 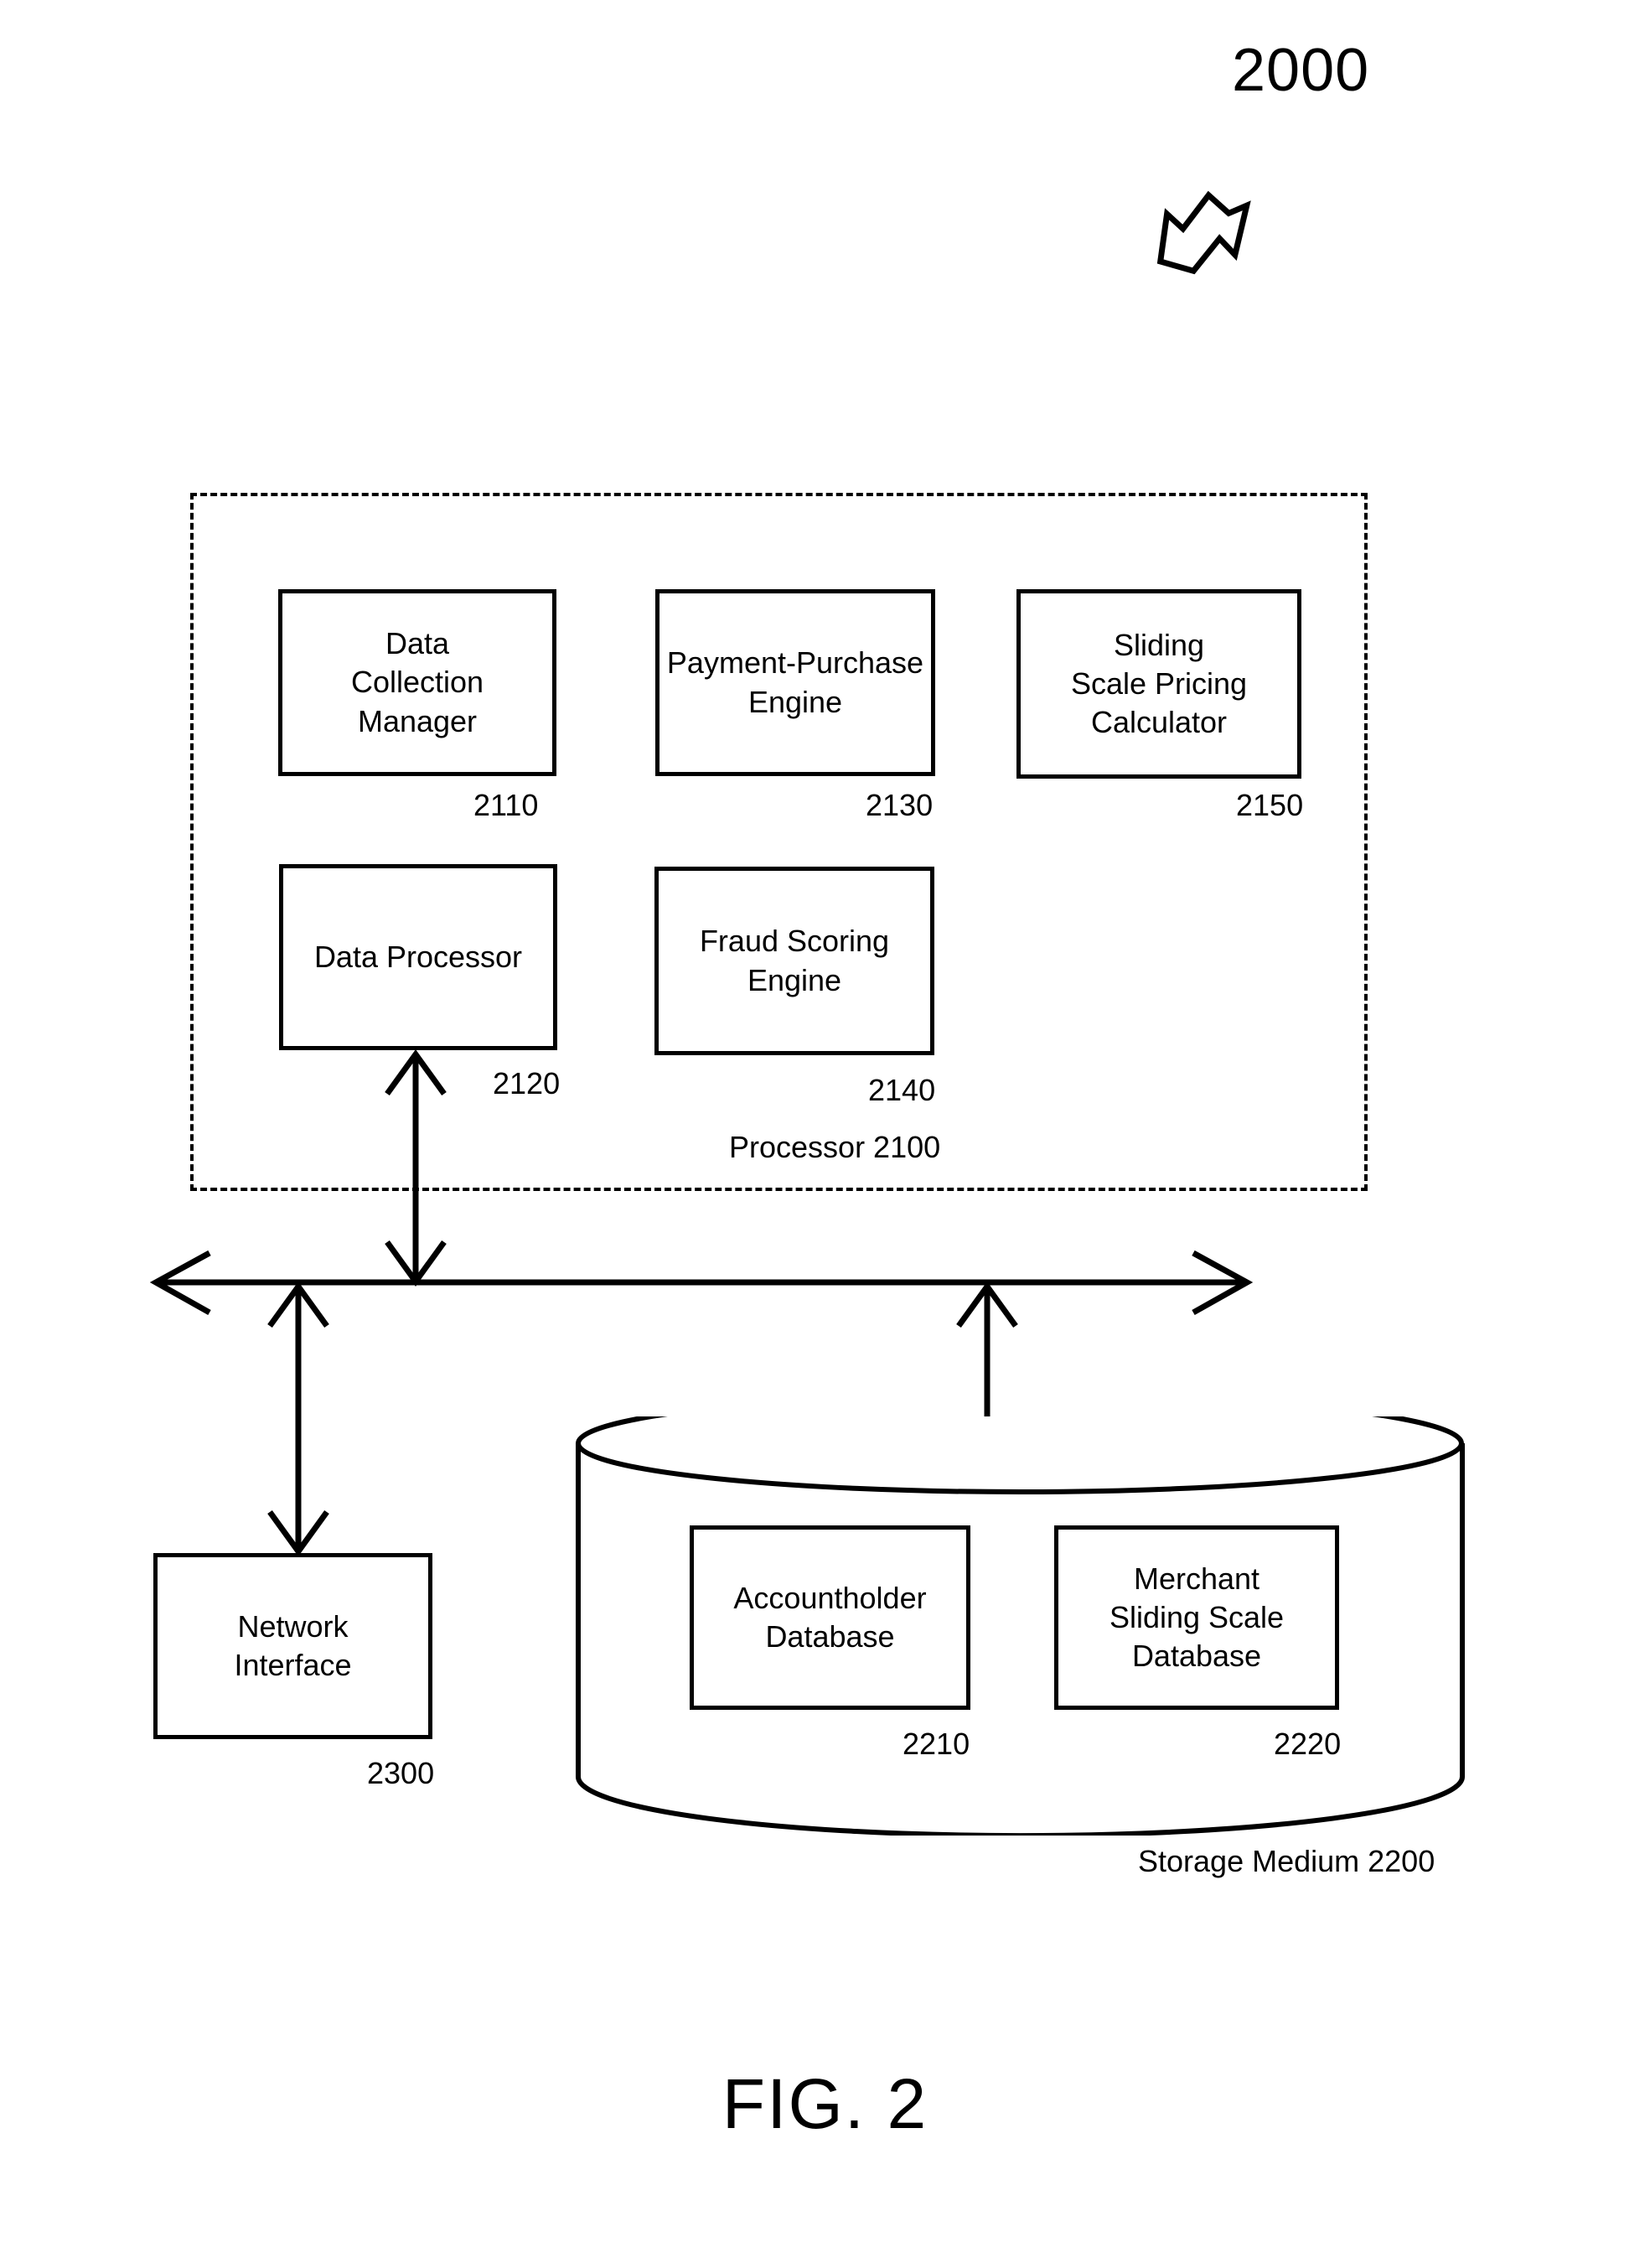 I want to click on module-label: Merchant Sliding Scale Database, so click(x=1197, y=1617).